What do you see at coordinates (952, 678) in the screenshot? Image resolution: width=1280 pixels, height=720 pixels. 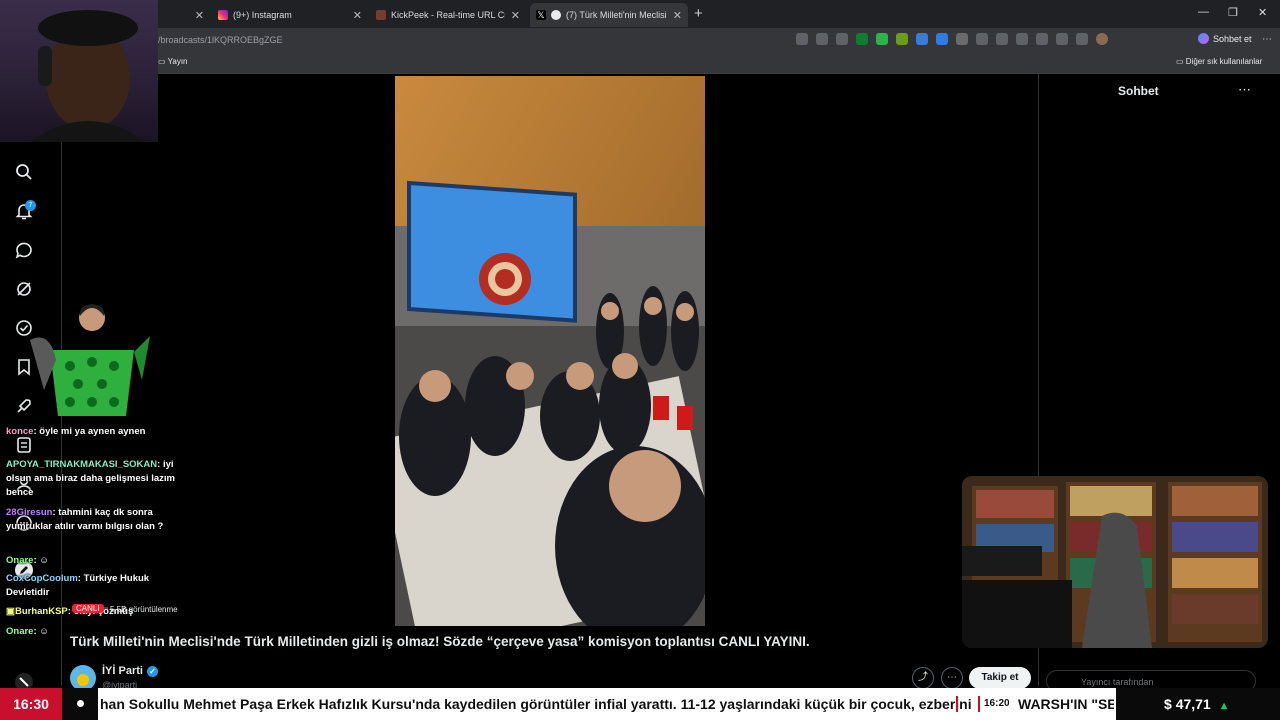 I see `more-options-icon: ⋯` at bounding box center [952, 678].